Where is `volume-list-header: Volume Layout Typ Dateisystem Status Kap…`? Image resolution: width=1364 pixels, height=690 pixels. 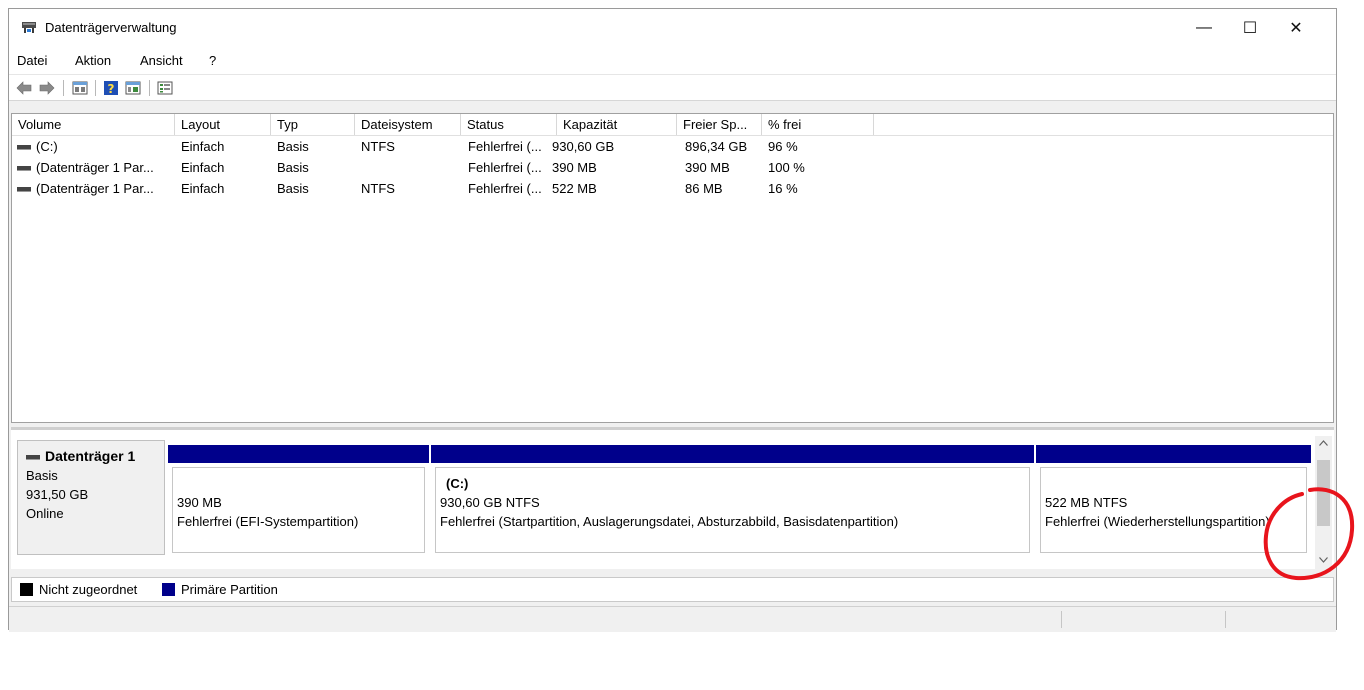 volume-list-header: Volume Layout Typ Dateisystem Status Kap… is located at coordinates (672, 125).